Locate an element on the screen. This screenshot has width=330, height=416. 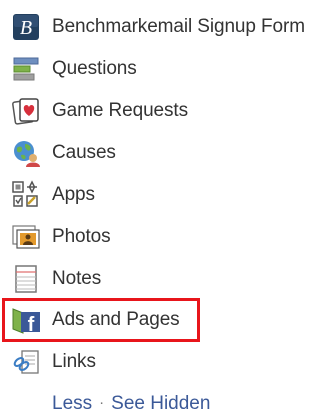
svg-text: B is located at coordinates (26, 28).